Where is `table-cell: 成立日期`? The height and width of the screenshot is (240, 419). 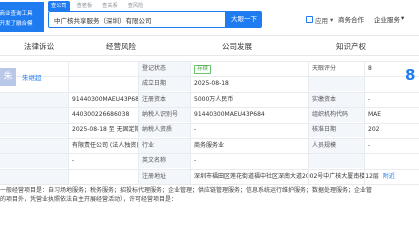 table-cell: 成立日期 is located at coordinates (164, 84).